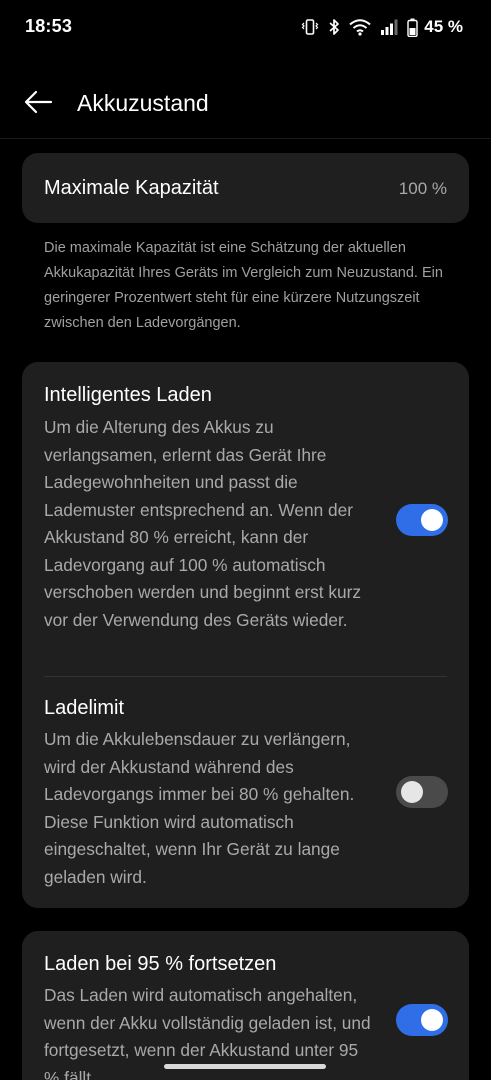 This screenshot has height=1080, width=491. I want to click on page-title: Akkuzustand, so click(143, 103).